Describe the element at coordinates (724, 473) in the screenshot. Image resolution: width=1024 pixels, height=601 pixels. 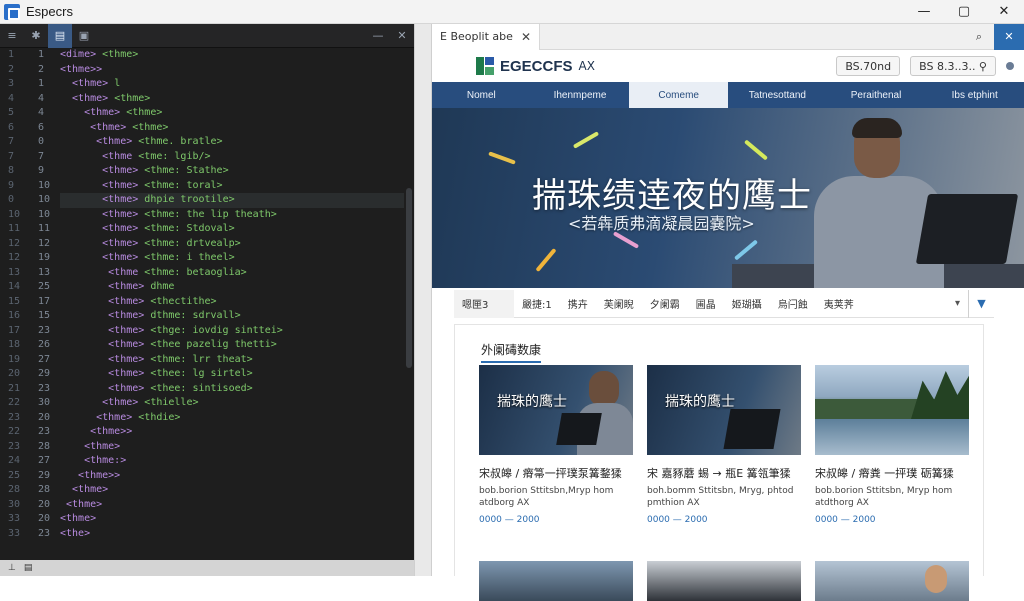
I see `card-title: 宋 嘉豩蘑 蜴 → 瓶E 篝瓴筆猱` at that location.